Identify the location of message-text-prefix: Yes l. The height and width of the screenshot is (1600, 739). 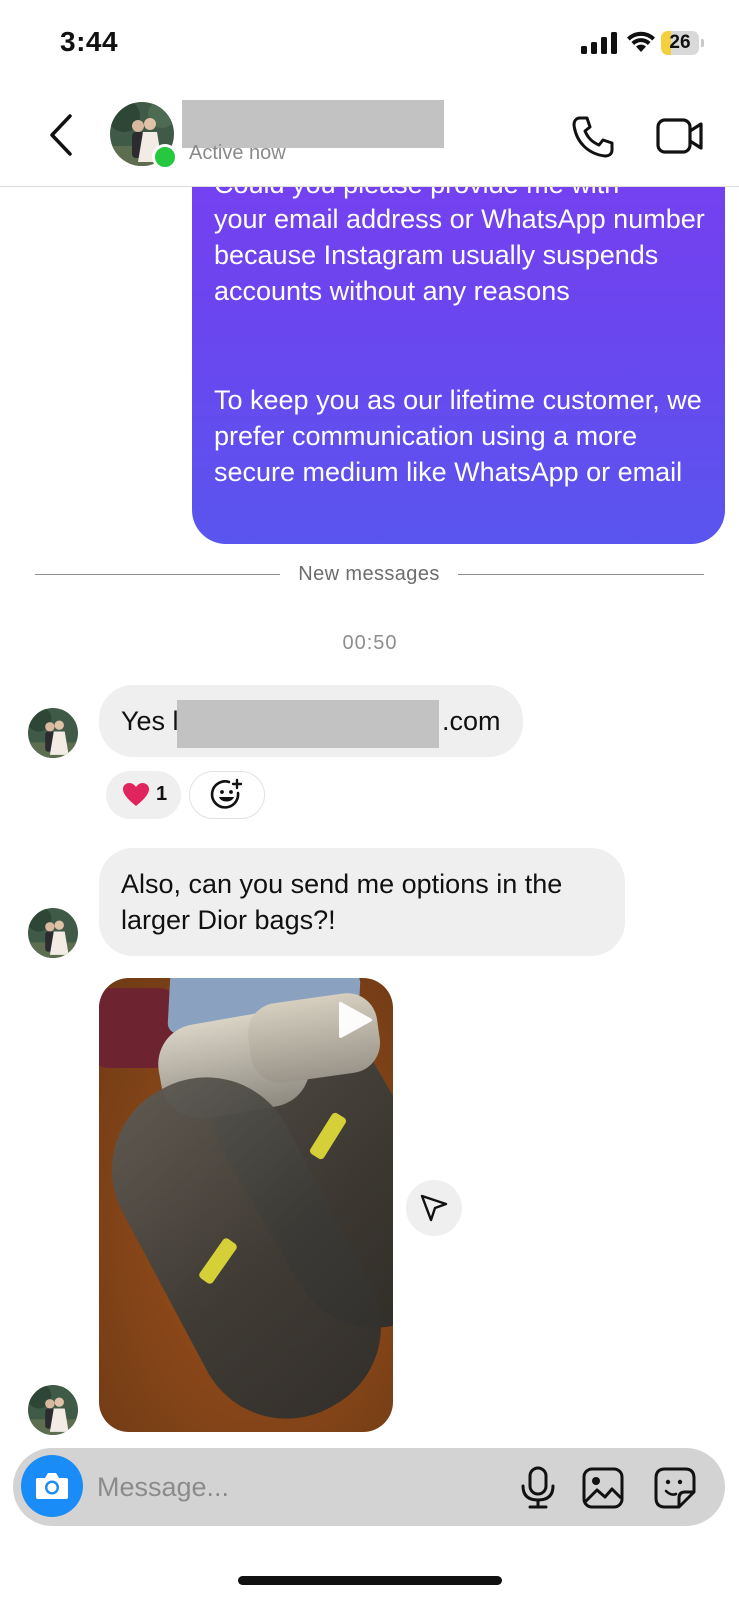
(150, 721).